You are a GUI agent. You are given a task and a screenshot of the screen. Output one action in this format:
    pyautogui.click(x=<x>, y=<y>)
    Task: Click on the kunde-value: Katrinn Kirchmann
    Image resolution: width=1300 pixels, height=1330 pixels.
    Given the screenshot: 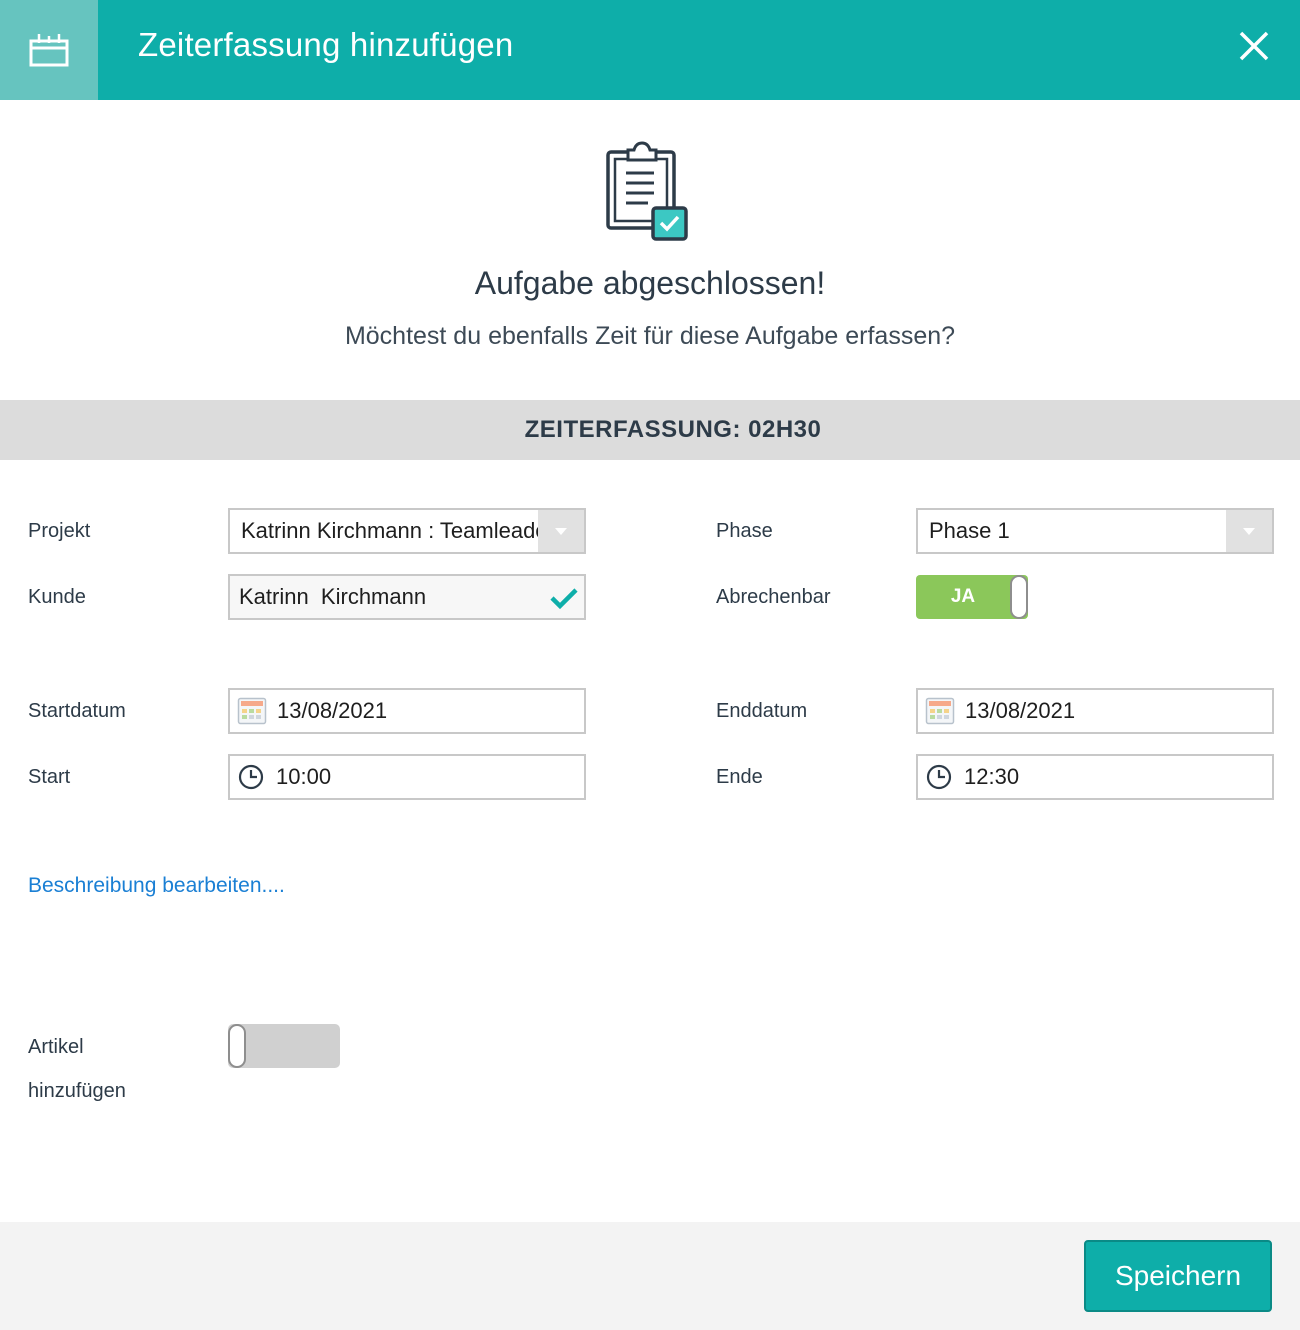 What is the action you would take?
    pyautogui.click(x=333, y=596)
    